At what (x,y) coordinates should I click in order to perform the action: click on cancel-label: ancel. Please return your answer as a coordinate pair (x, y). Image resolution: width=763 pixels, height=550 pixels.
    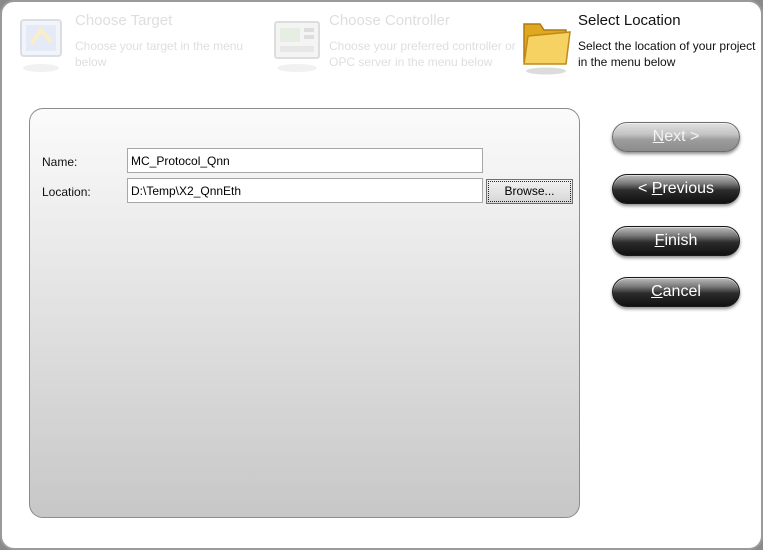
    Looking at the image, I should click on (681, 291).